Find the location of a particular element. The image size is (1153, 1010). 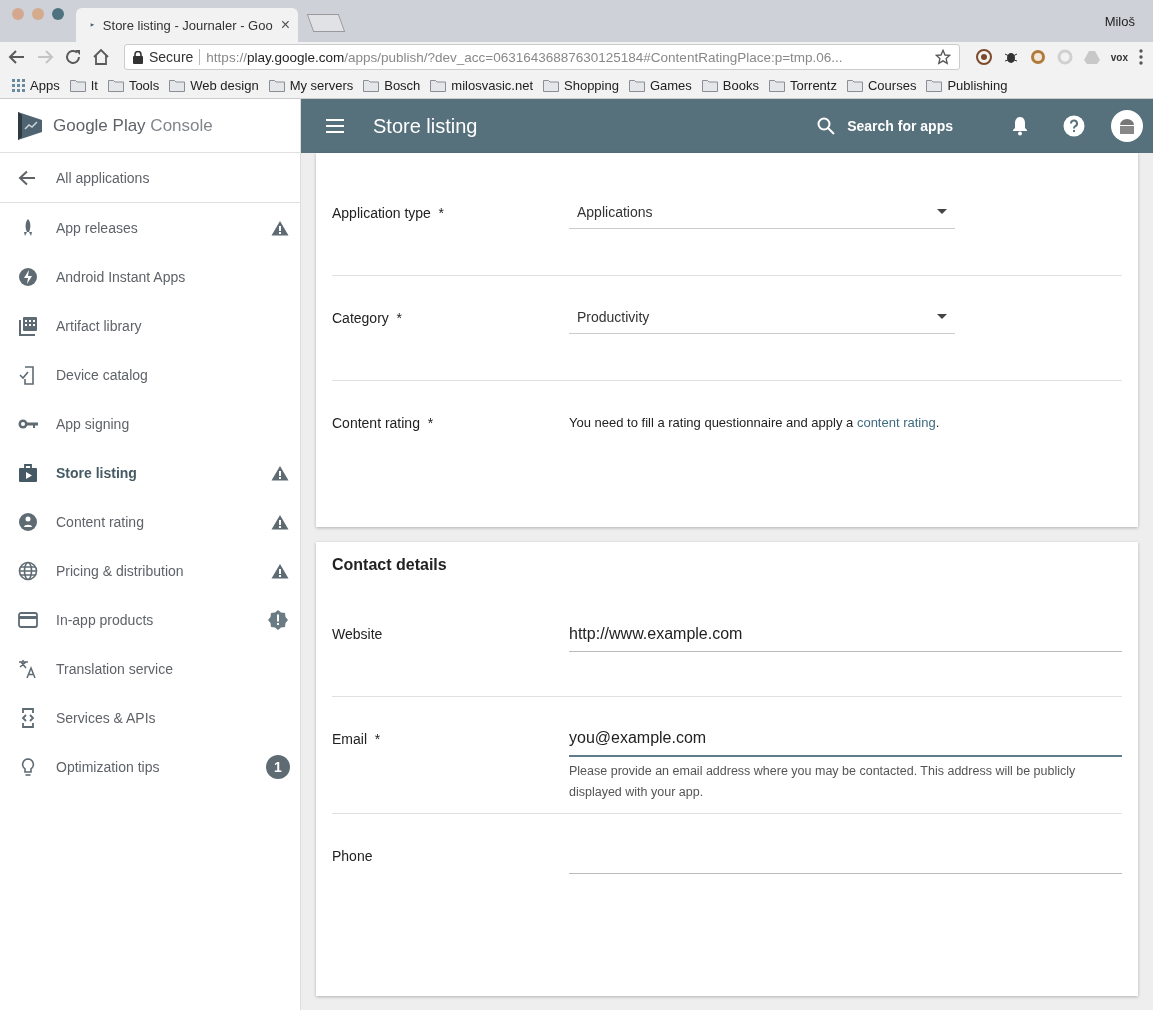

extension-label: vox is located at coordinates (1119, 57).